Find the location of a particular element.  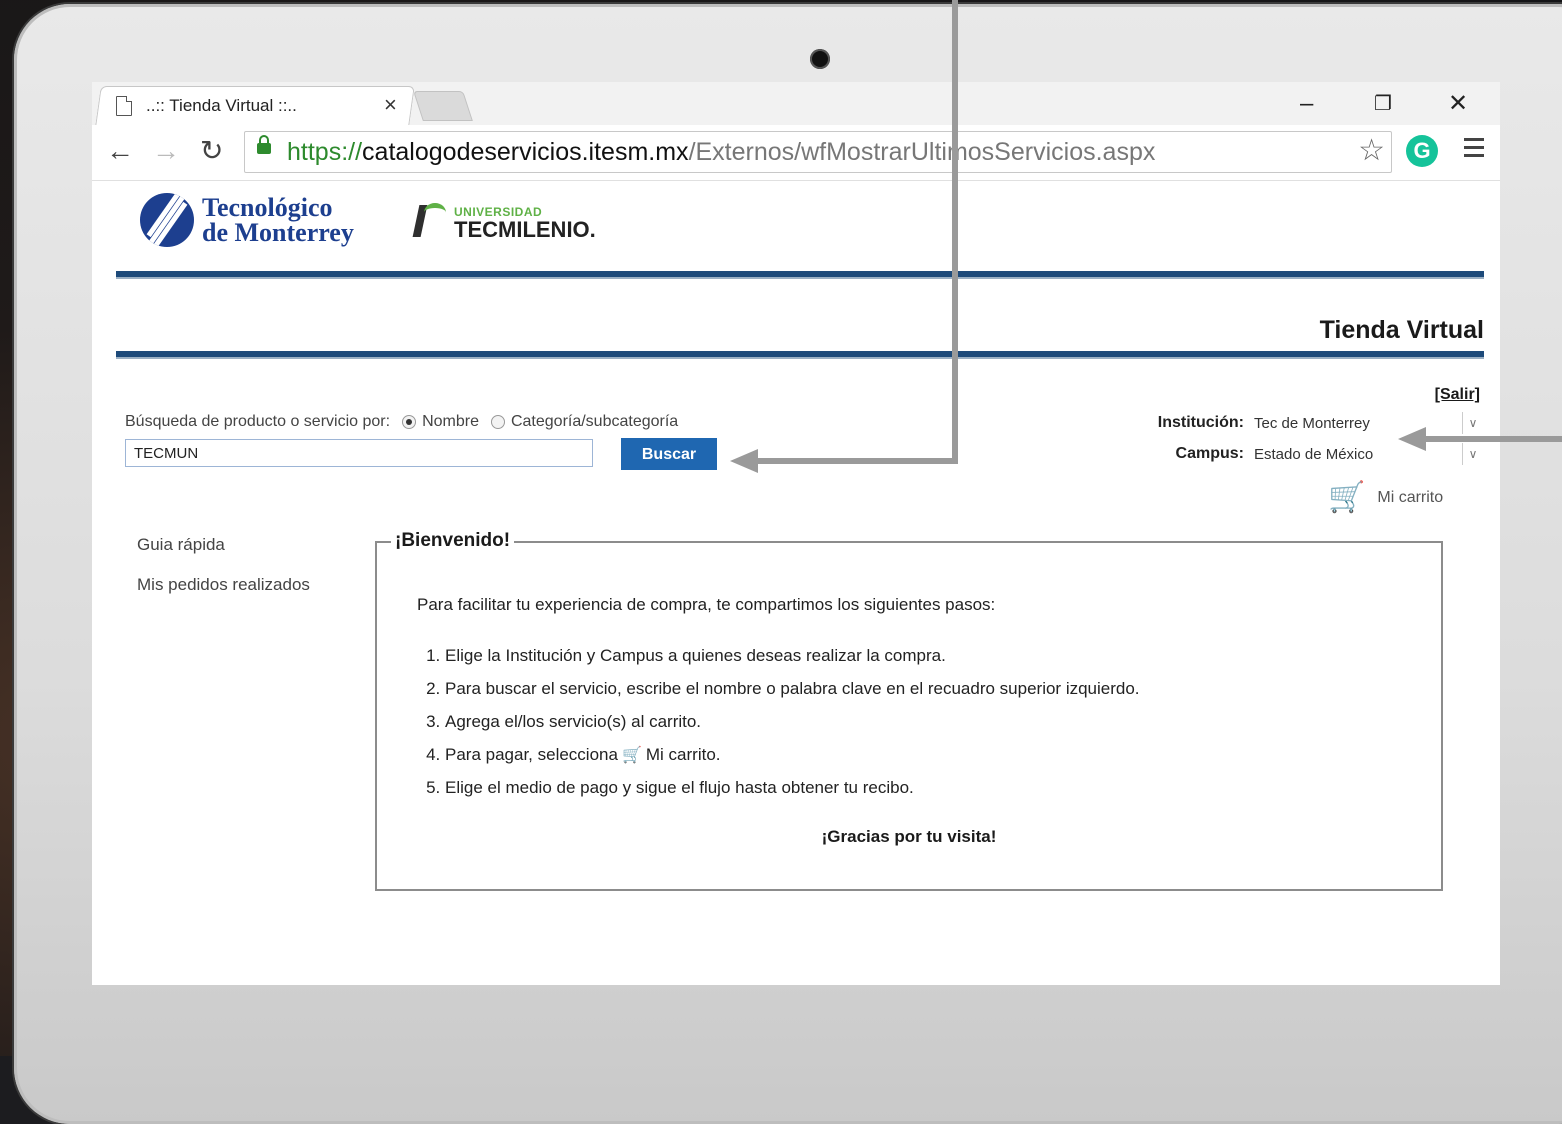

institution-select: Tec de Monterrey is located at coordinates (1358, 423).